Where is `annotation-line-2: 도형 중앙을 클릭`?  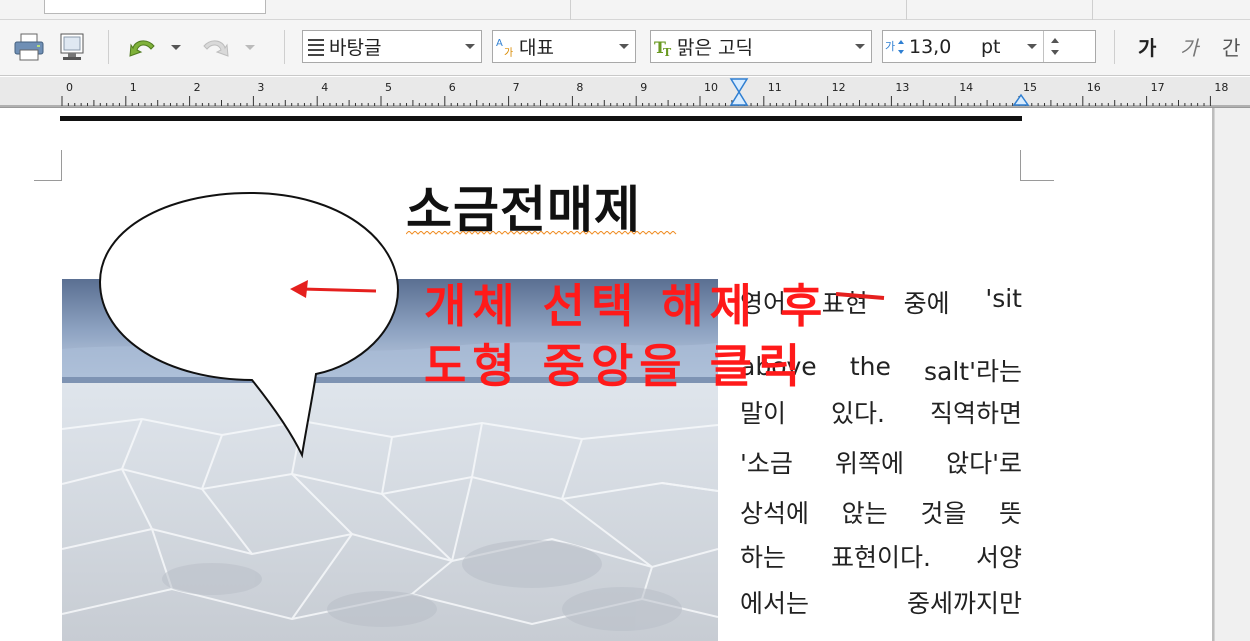
annotation-line-2: 도형 중앙을 클릭 is located at coordinates (615, 366).